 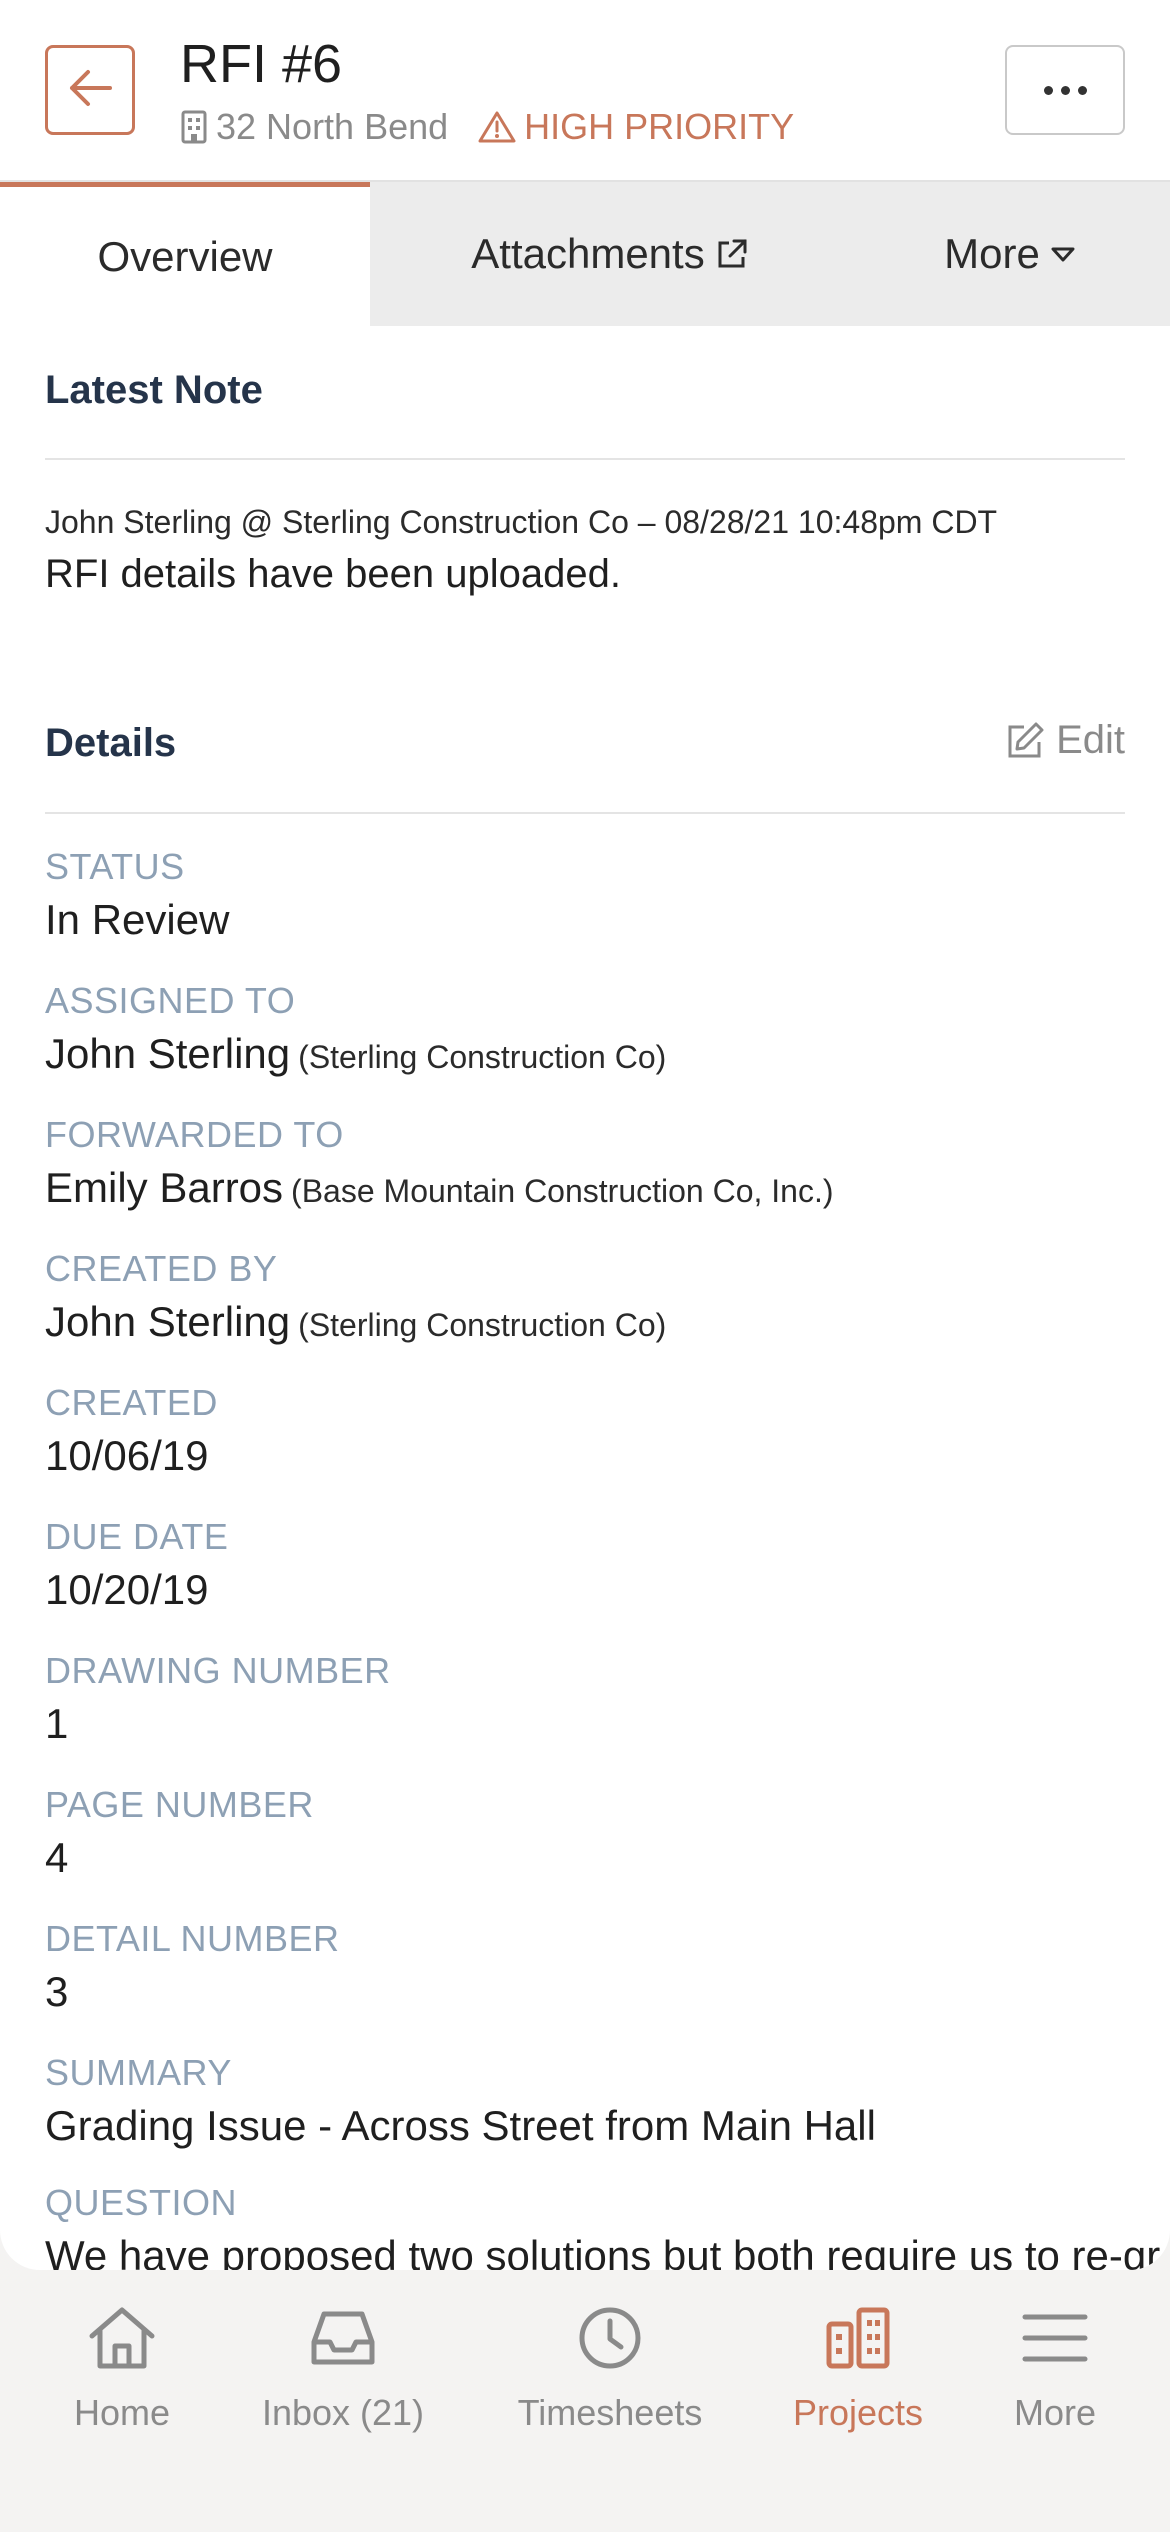 I want to click on tab-more: More, so click(x=1010, y=254).